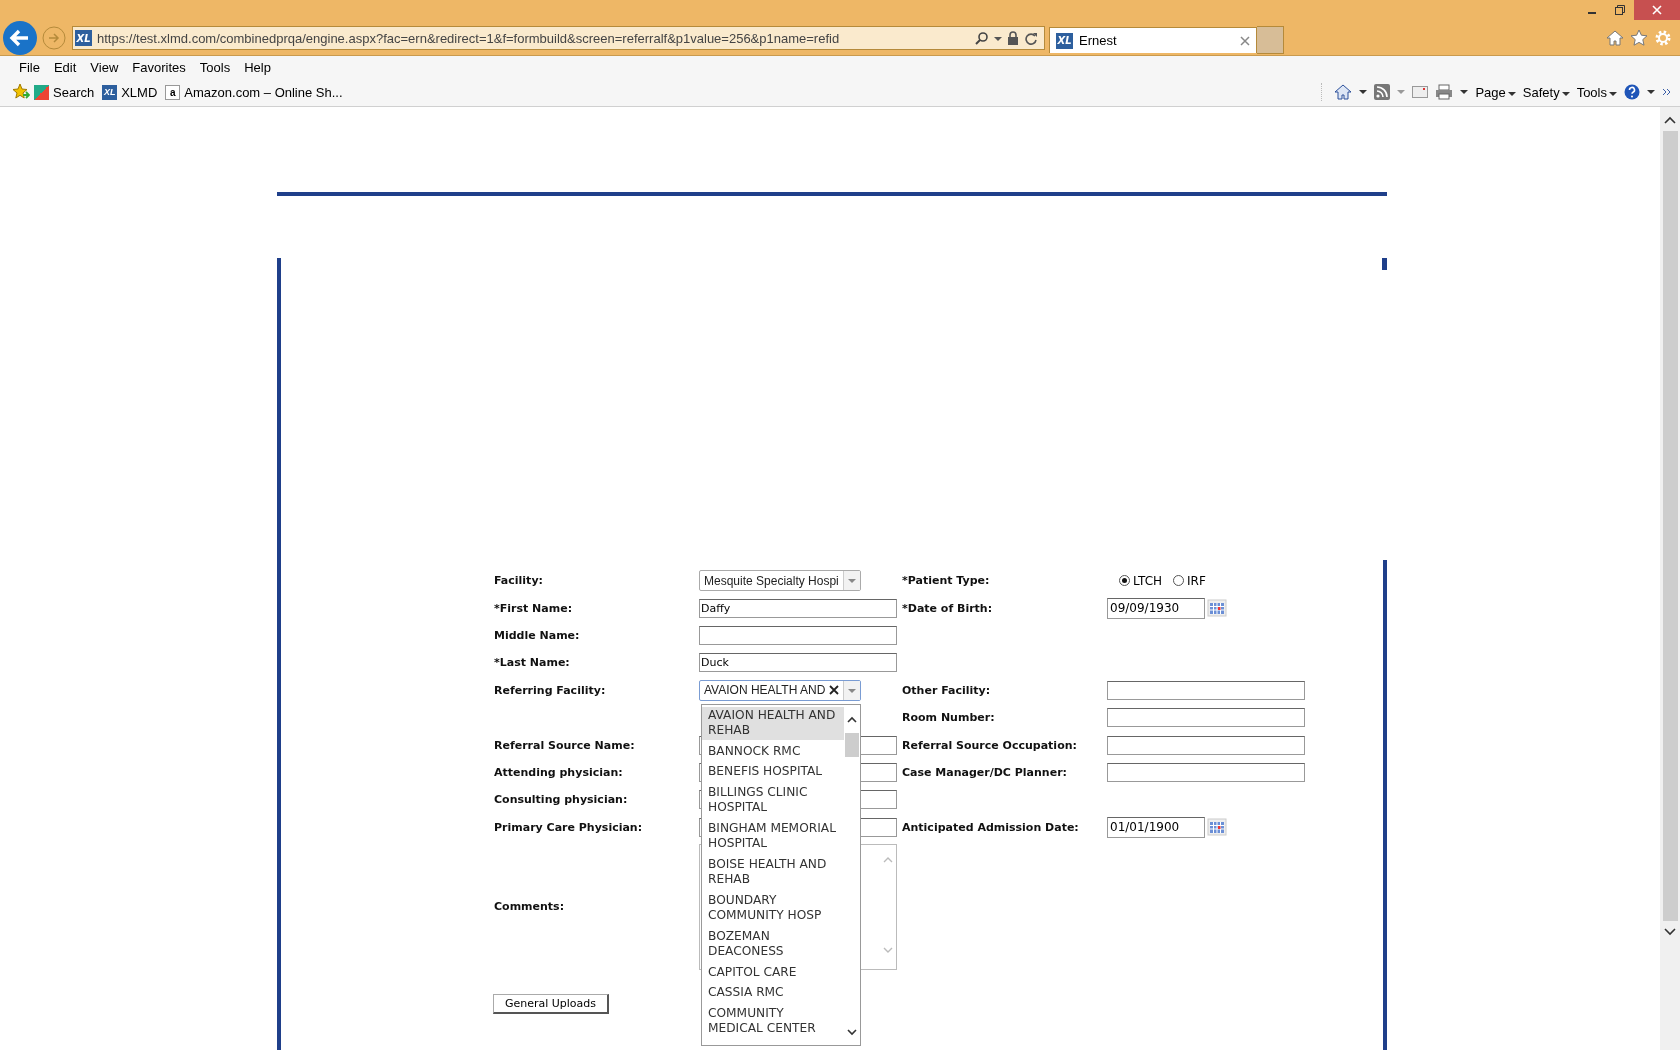  I want to click on field-label: Consulting physician:, so click(561, 800).